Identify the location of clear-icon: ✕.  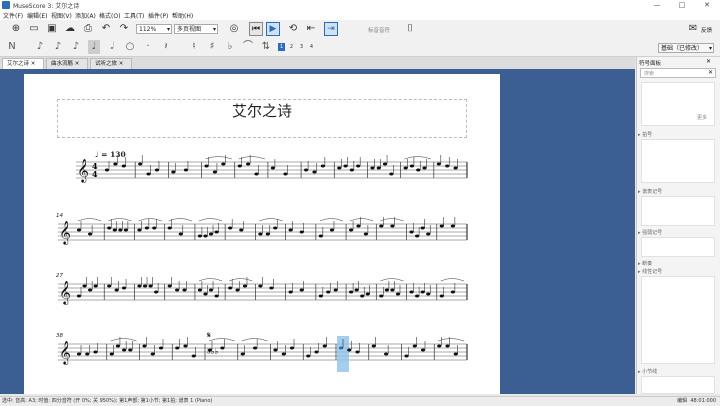
(710, 72).